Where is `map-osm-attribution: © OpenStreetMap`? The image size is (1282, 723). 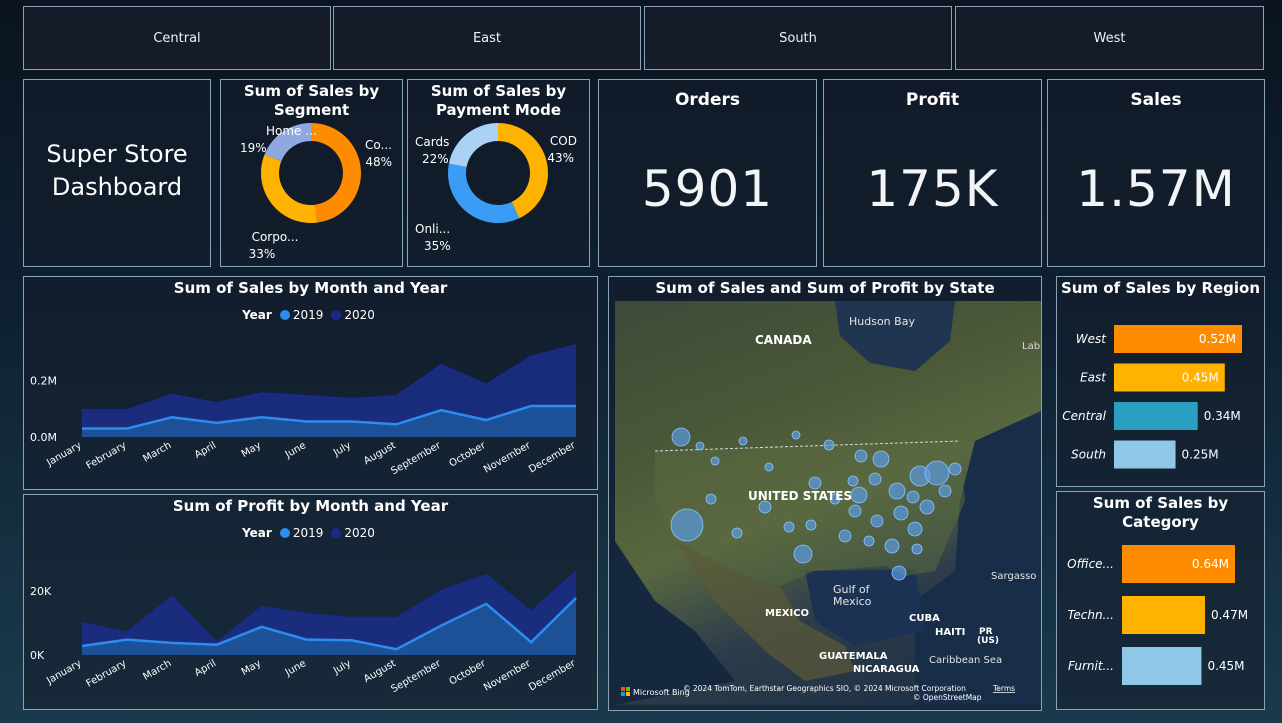 map-osm-attribution: © OpenStreetMap is located at coordinates (947, 697).